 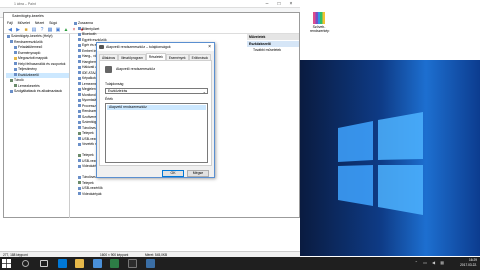 I want to click on chevron-down-icon: ⌄, so click(x=204, y=91).